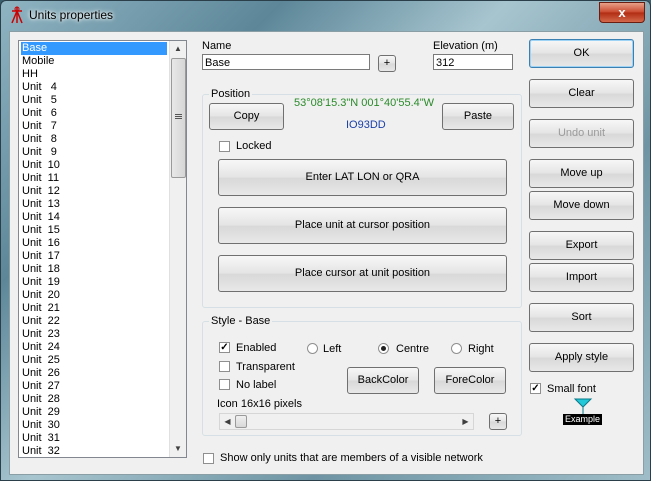 This screenshot has width=651, height=481. I want to click on unit-list-item: Unit 25, so click(94, 360).